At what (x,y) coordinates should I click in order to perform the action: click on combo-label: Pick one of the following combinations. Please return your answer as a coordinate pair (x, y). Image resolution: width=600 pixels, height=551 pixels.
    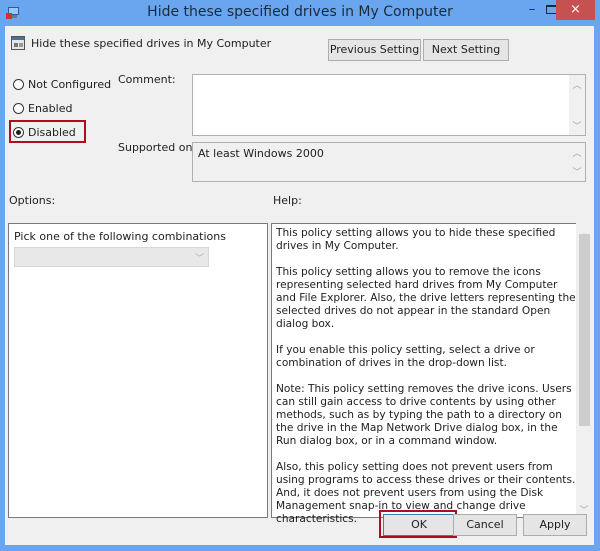
    Looking at the image, I should click on (120, 236).